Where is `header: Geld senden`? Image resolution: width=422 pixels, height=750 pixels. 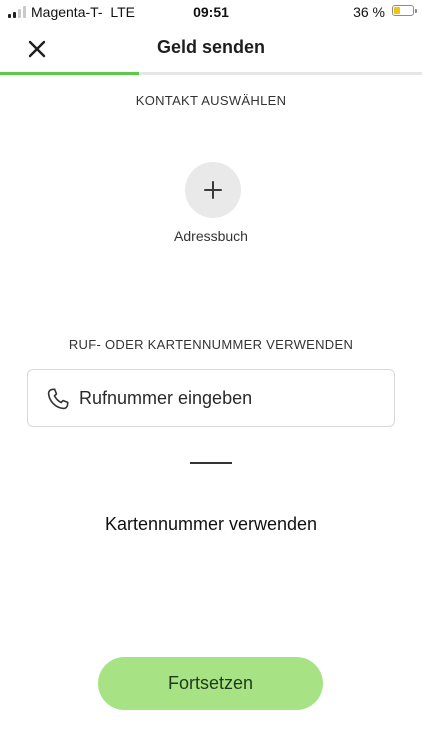
header: Geld senden is located at coordinates (211, 49).